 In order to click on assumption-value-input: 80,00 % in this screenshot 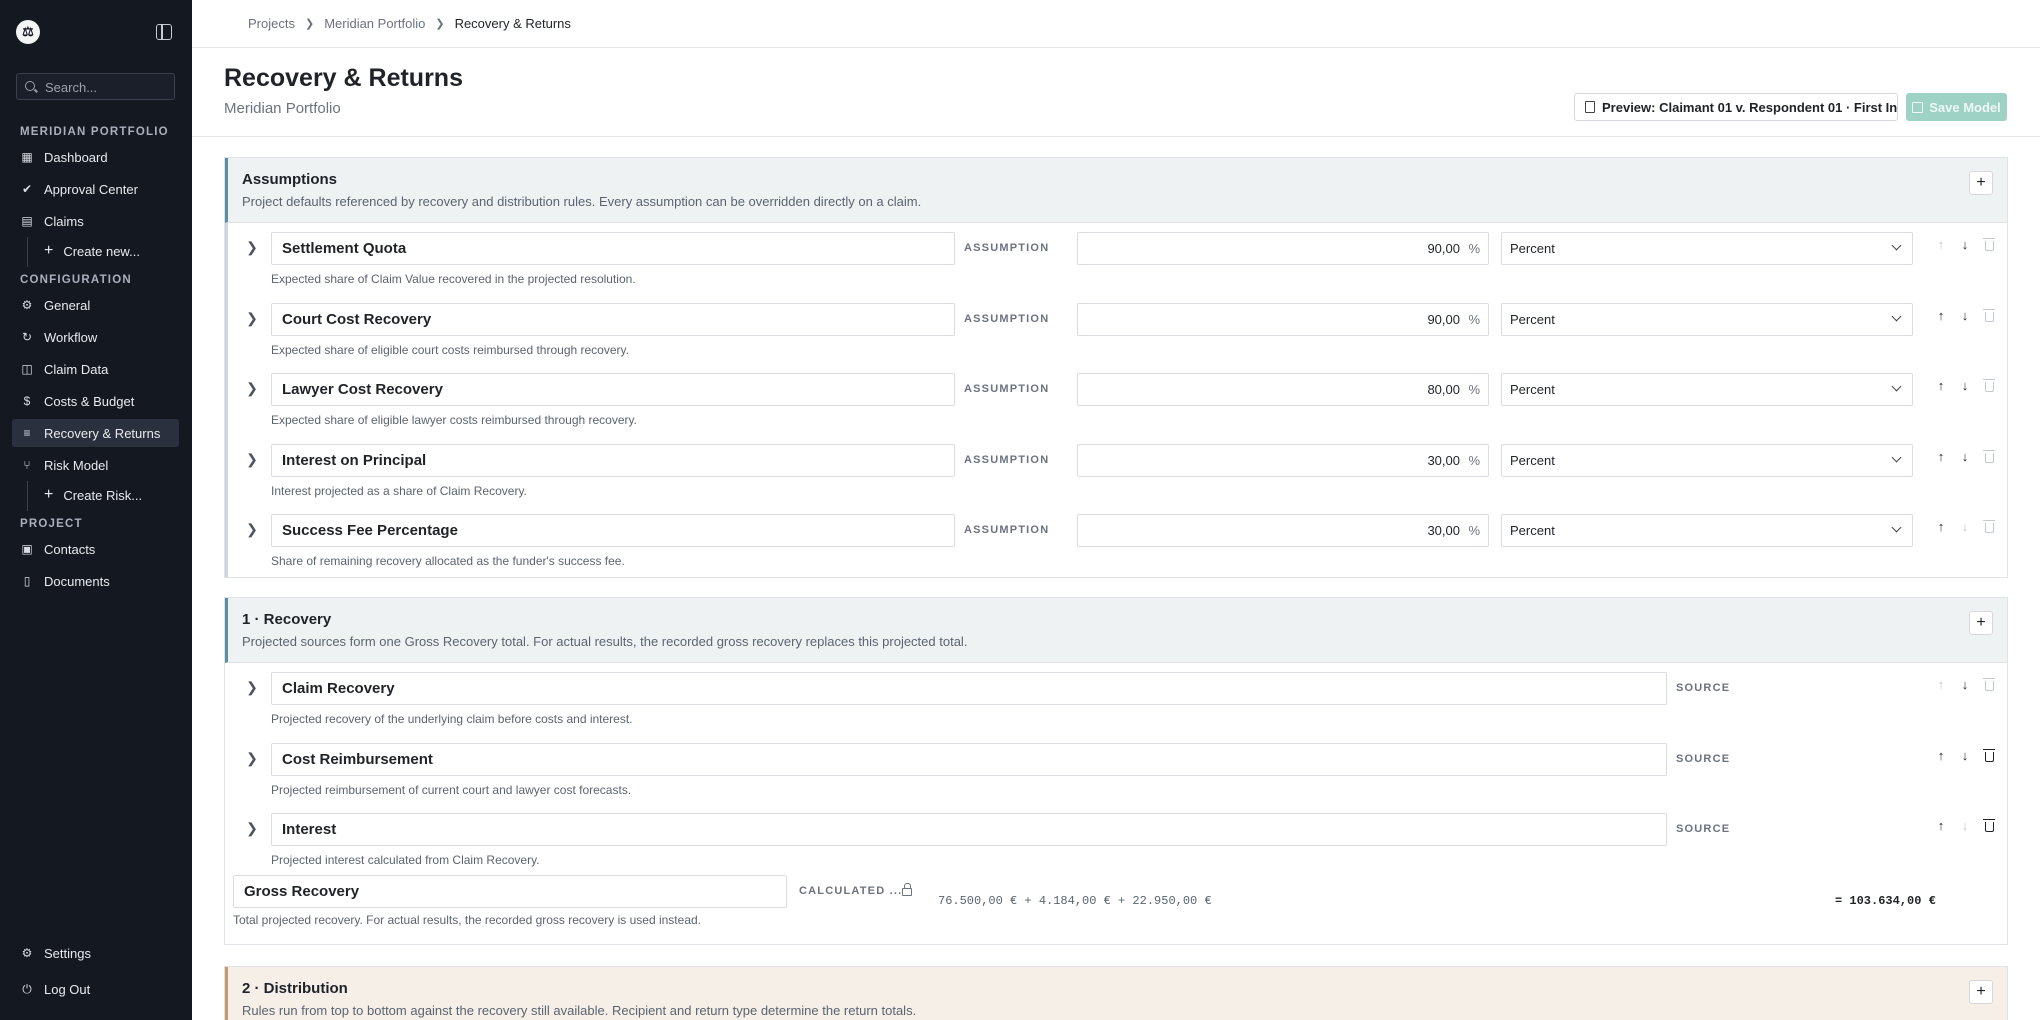, I will do `click(1283, 389)`.